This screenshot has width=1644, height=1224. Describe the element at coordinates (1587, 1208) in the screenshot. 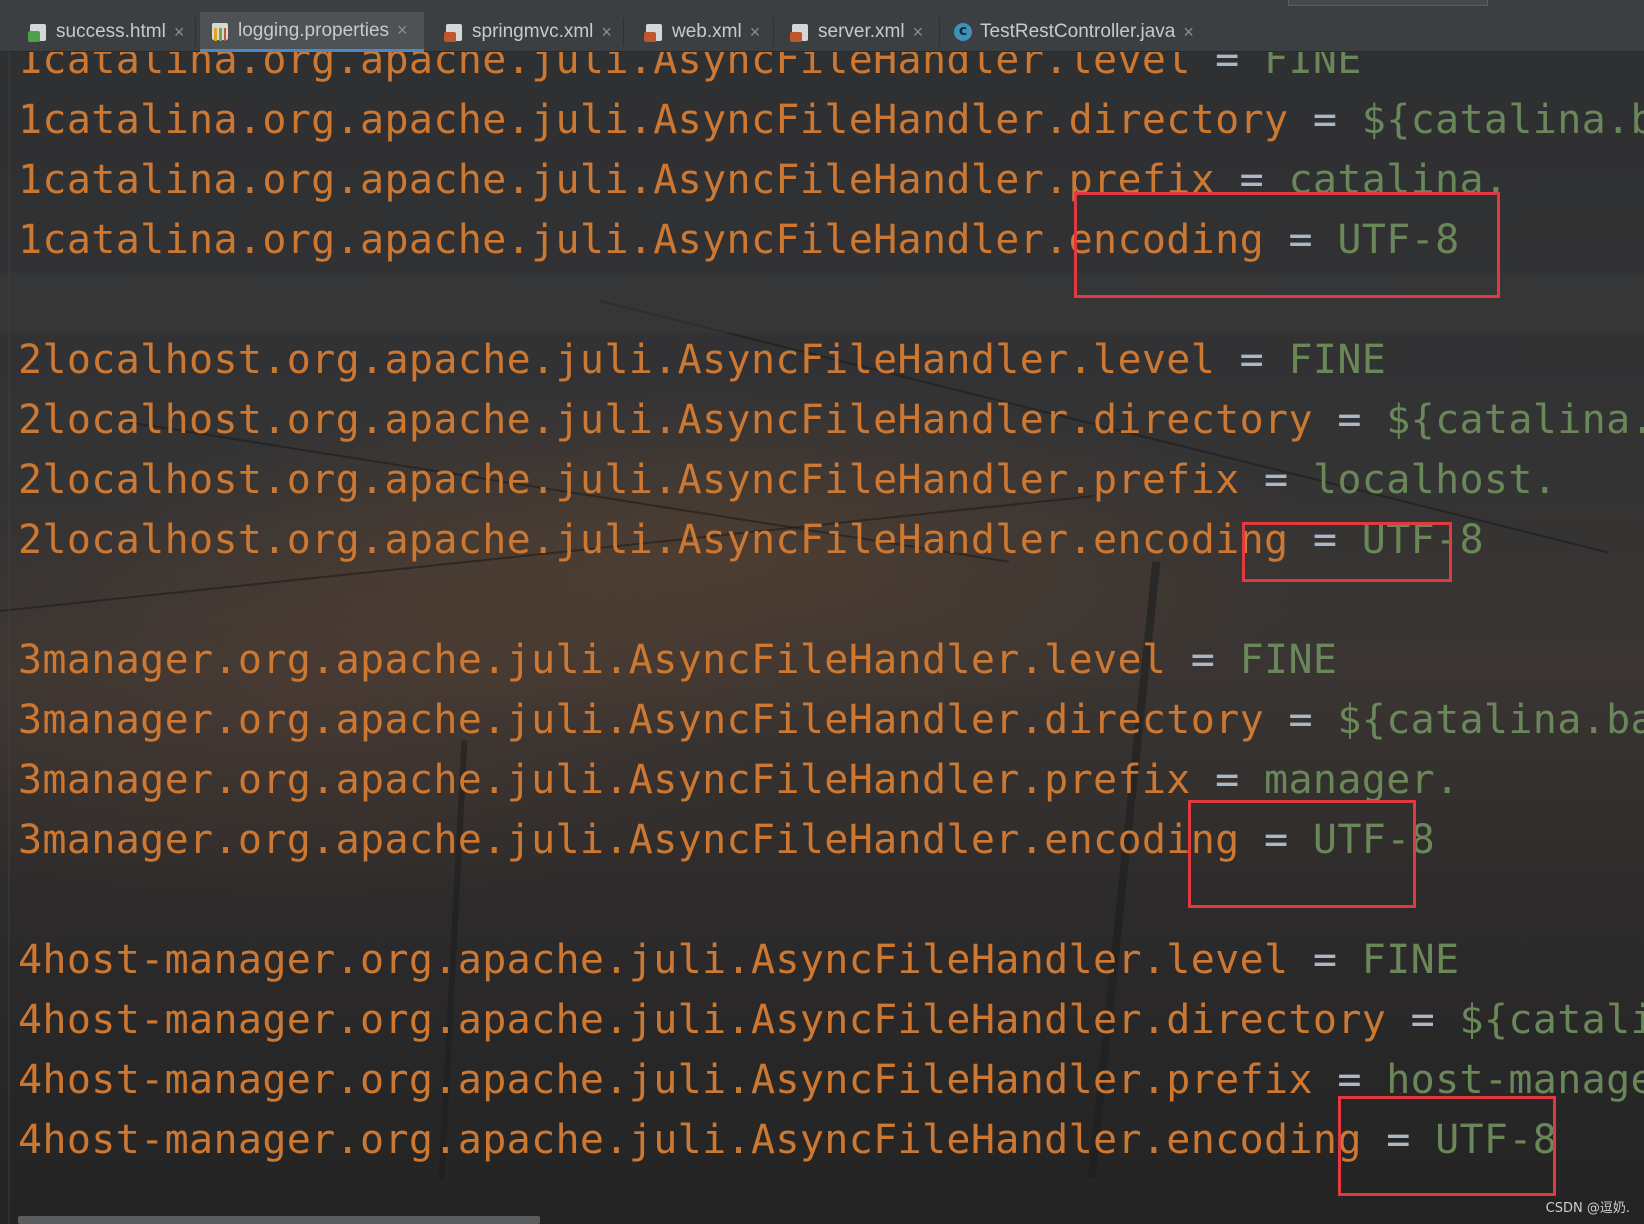

I see `watermark: CSDN @逗奶.` at that location.